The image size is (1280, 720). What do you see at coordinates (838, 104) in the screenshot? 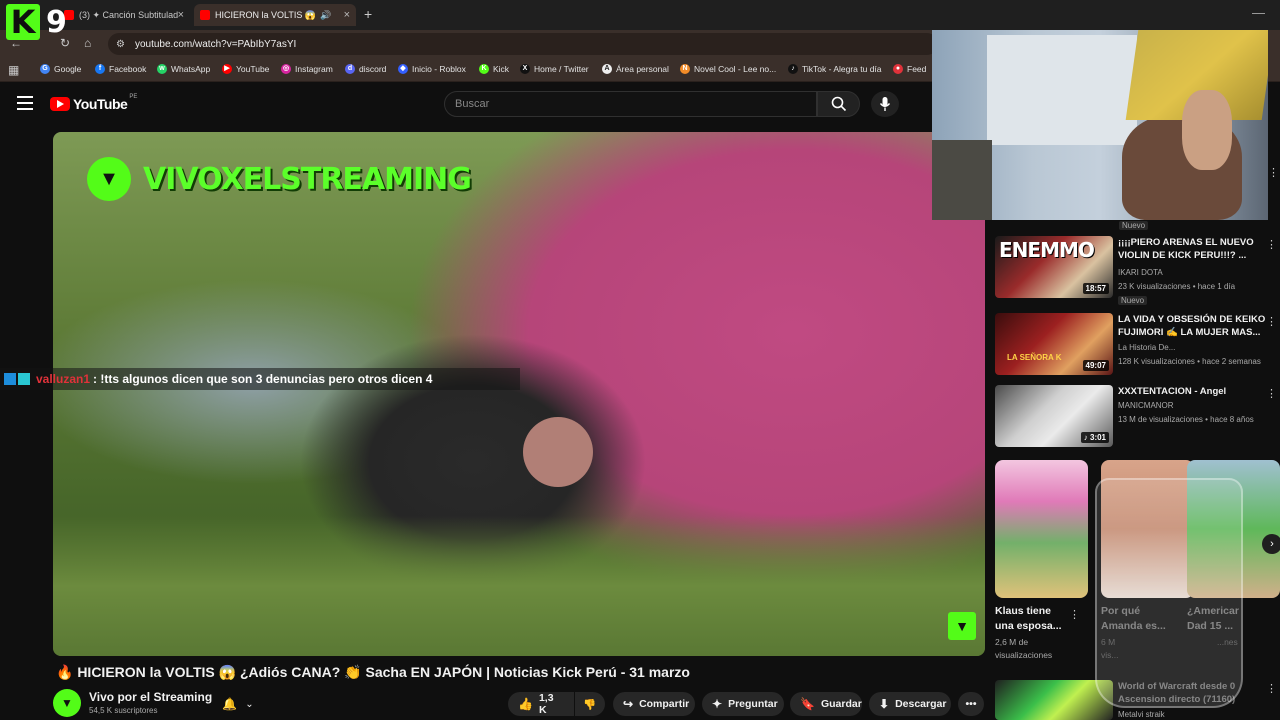
I see `search-button` at bounding box center [838, 104].